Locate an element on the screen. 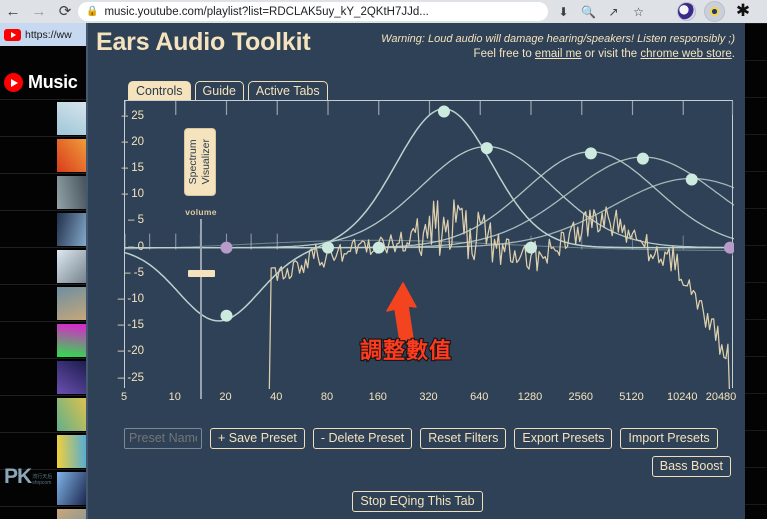 This screenshot has width=767, height=519. reload-icon: ⟳ is located at coordinates (65, 11).